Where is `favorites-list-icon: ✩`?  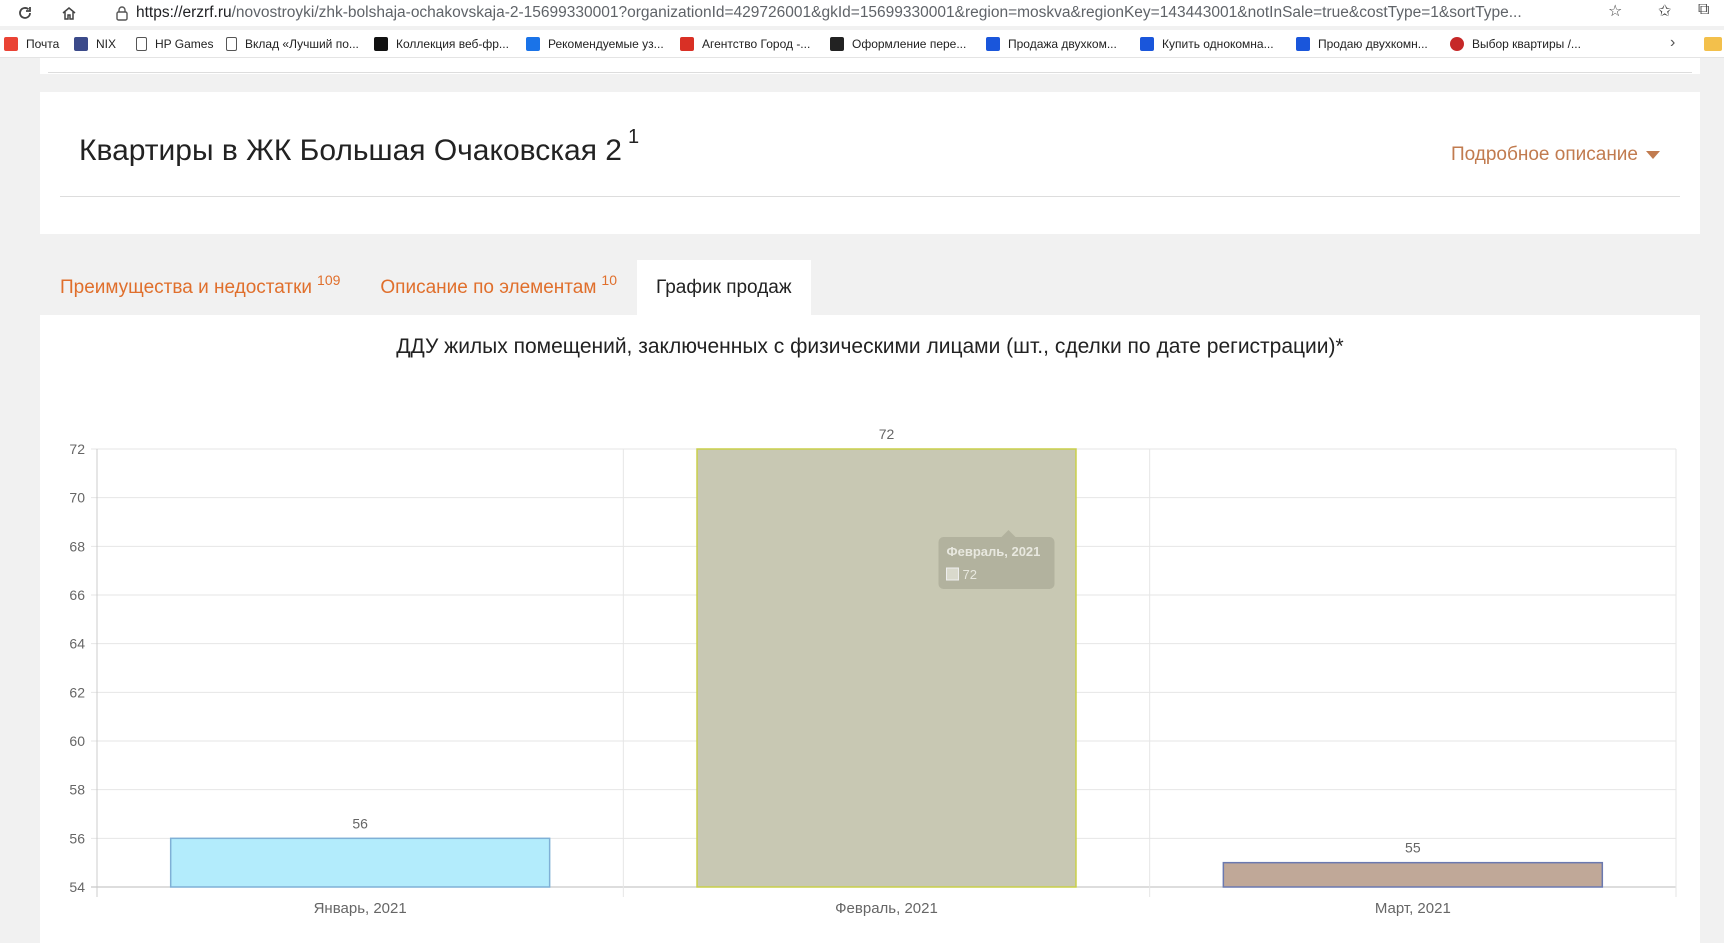 favorites-list-icon: ✩ is located at coordinates (1664, 11).